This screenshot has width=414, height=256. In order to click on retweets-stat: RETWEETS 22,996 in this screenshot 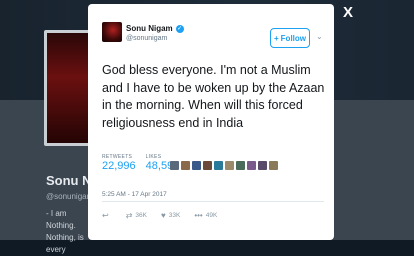, I will do `click(119, 163)`.